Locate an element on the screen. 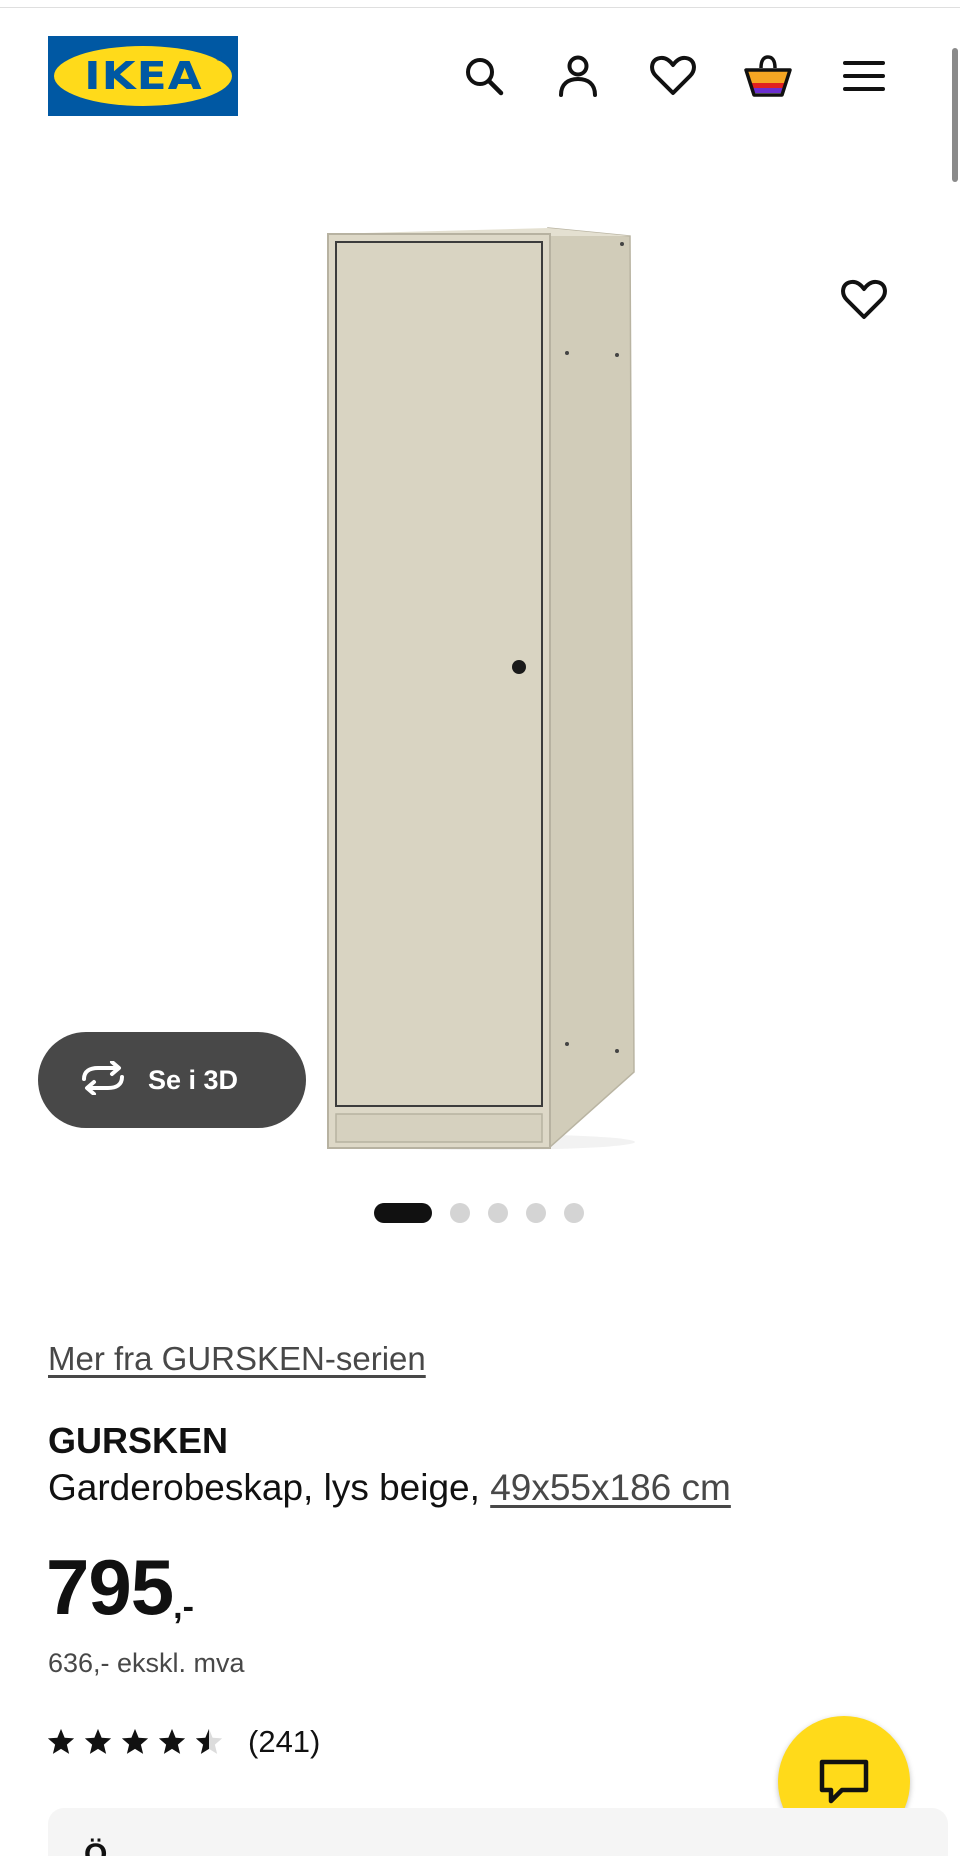 Image resolution: width=960 pixels, height=1856 pixels. top-border is located at coordinates (480, 4).